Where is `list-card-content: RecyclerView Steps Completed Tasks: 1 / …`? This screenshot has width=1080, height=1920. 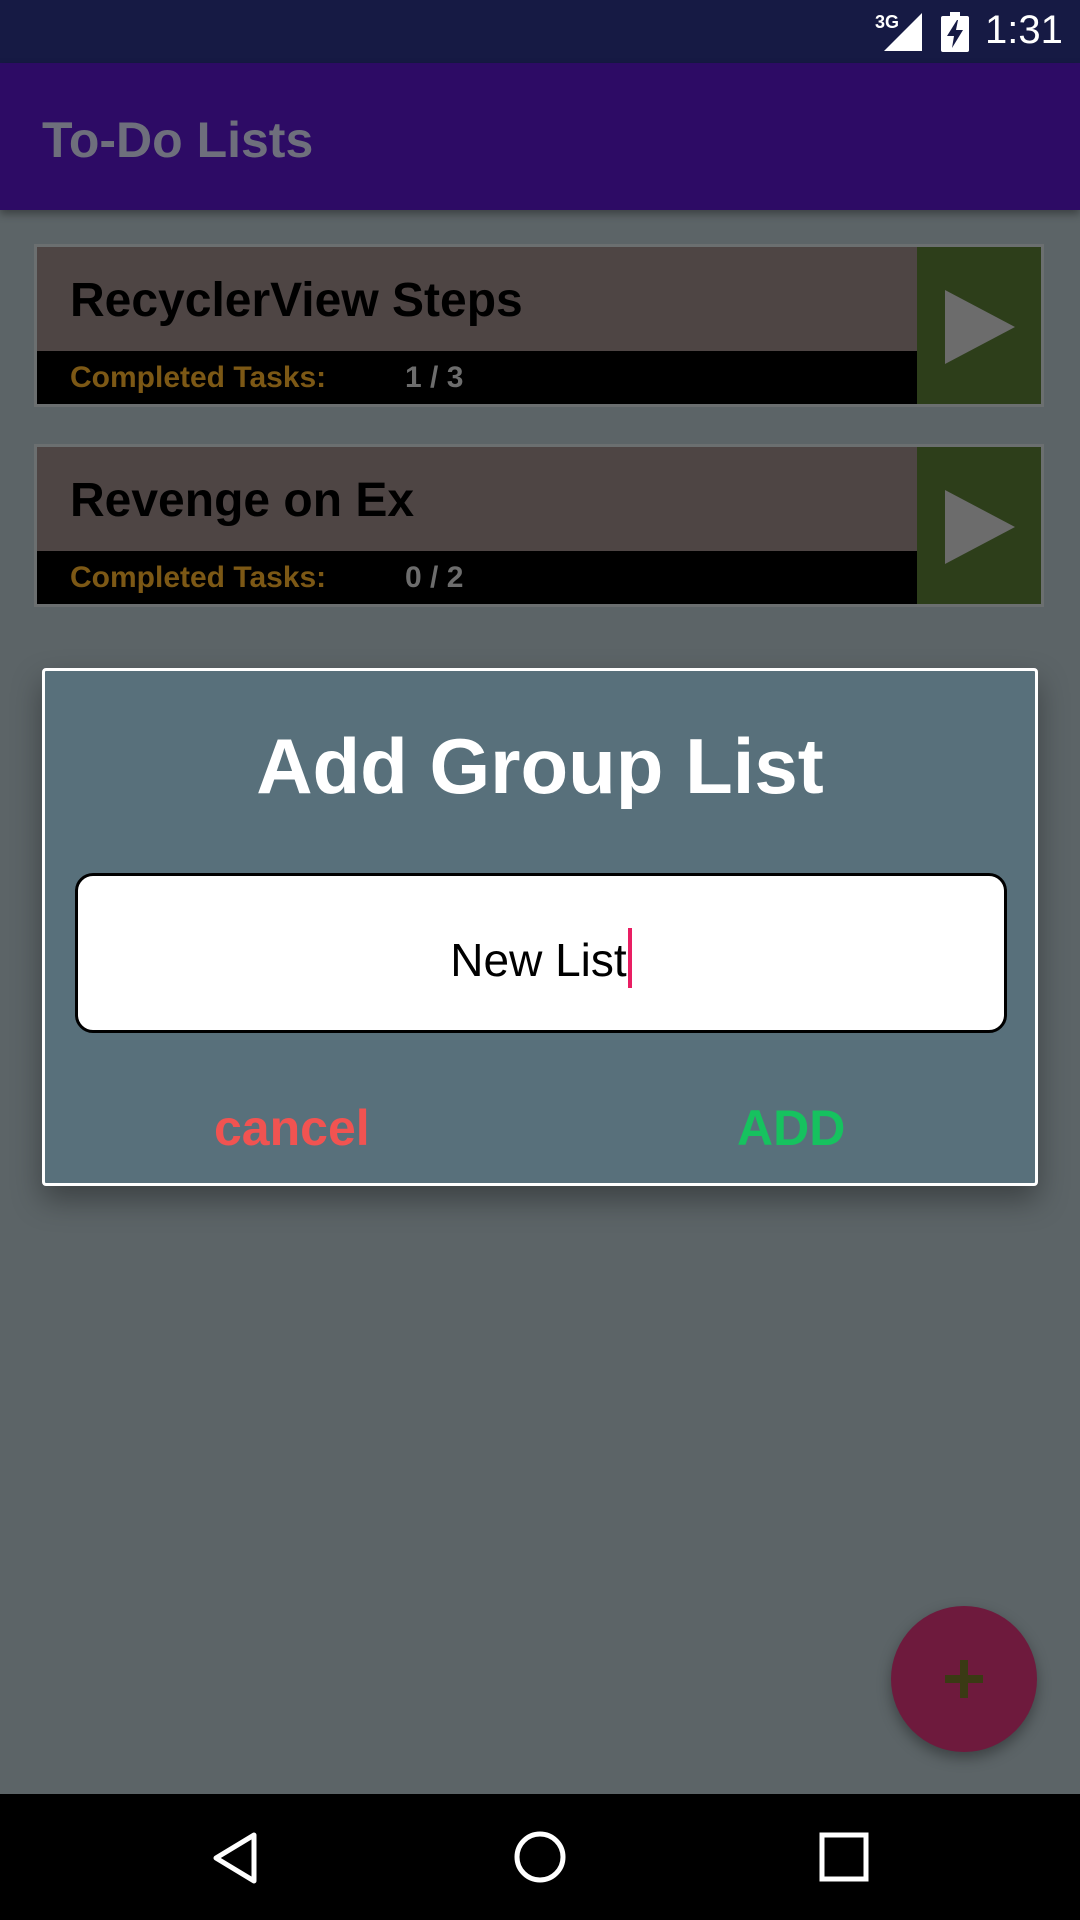 list-card-content: RecyclerView Steps Completed Tasks: 1 / … is located at coordinates (539, 325).